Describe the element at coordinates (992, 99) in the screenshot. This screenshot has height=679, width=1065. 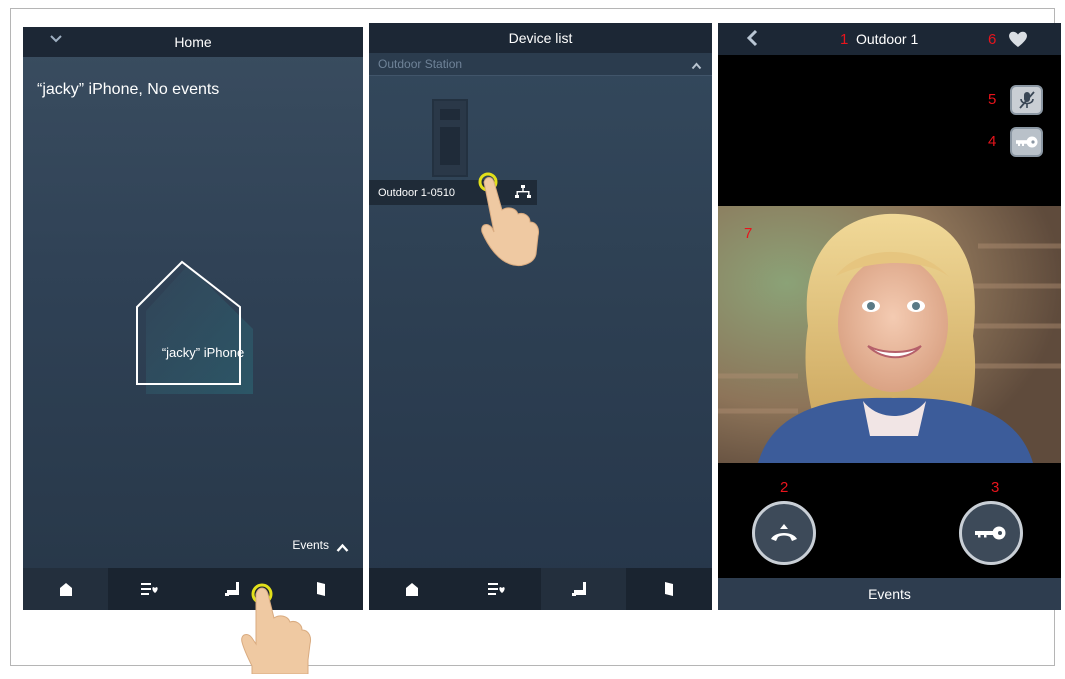
I see `callout-5: 5` at that location.